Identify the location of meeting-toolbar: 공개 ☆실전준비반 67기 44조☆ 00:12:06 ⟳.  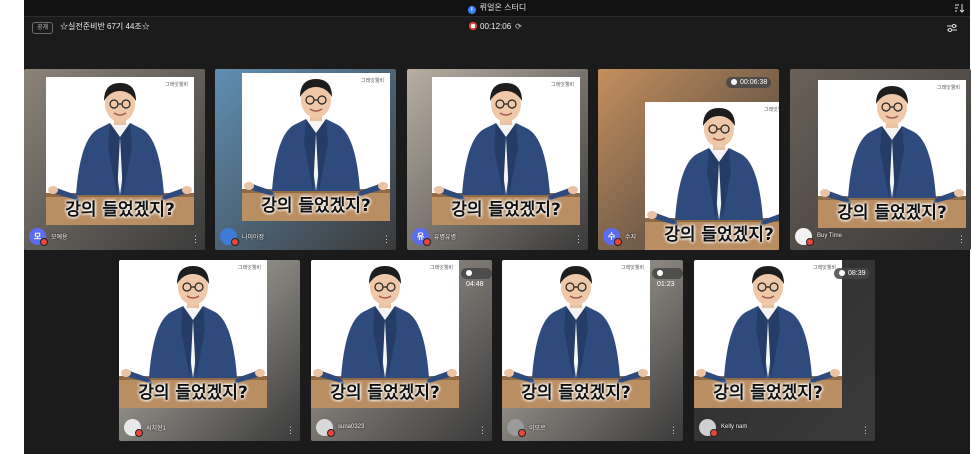
(497, 28).